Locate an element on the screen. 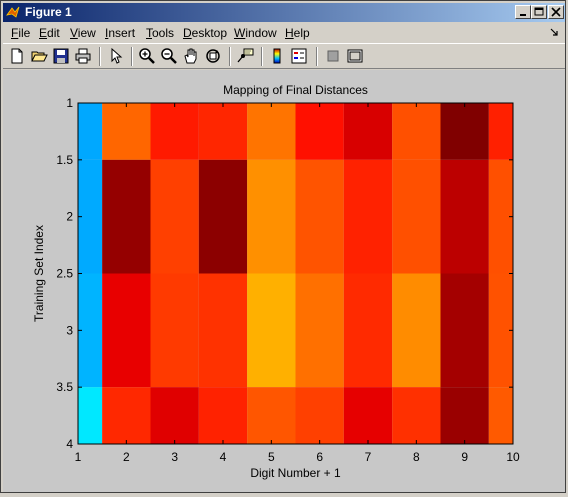 This screenshot has width=568, height=497. print-icon is located at coordinates (83, 56).